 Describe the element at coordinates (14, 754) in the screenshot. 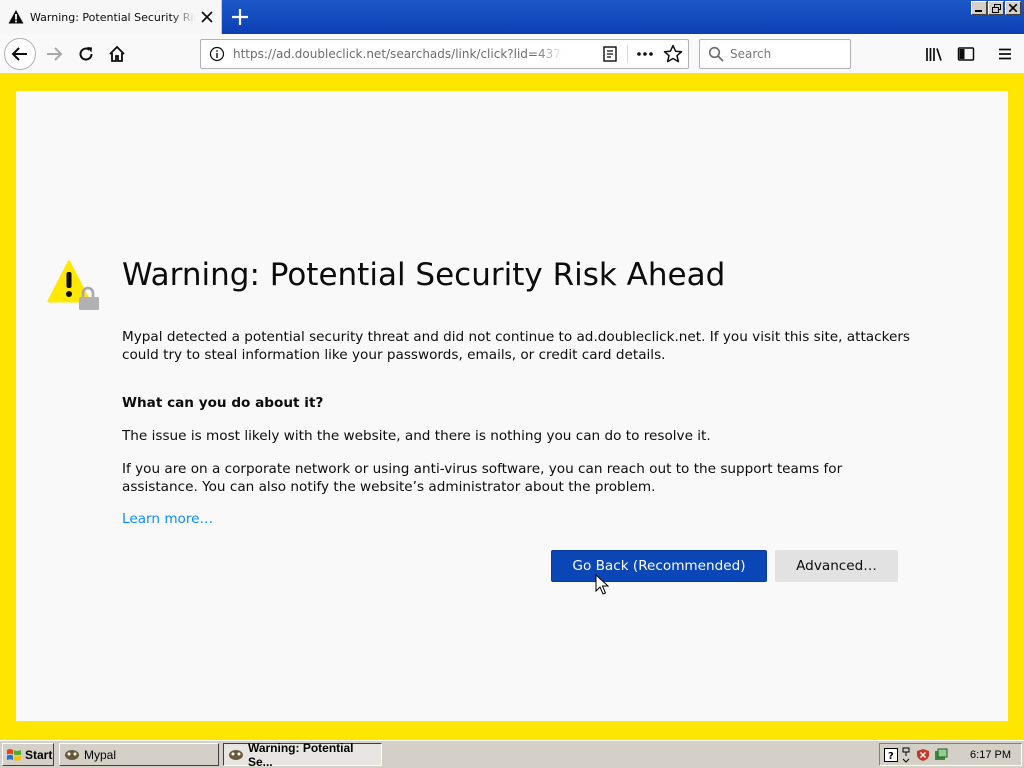

I see `windows-logo-icon` at that location.